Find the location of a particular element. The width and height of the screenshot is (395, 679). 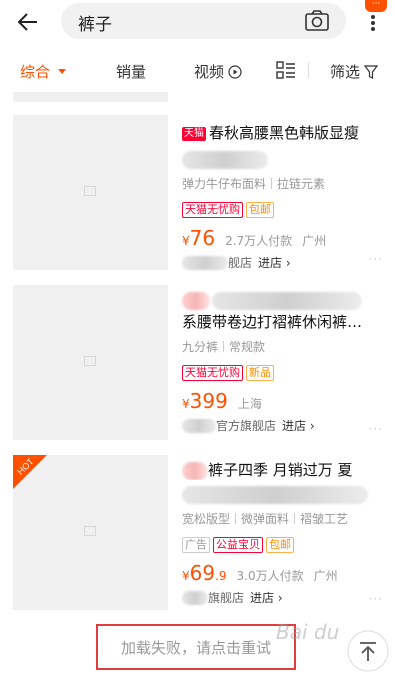

price: 76 is located at coordinates (202, 238).